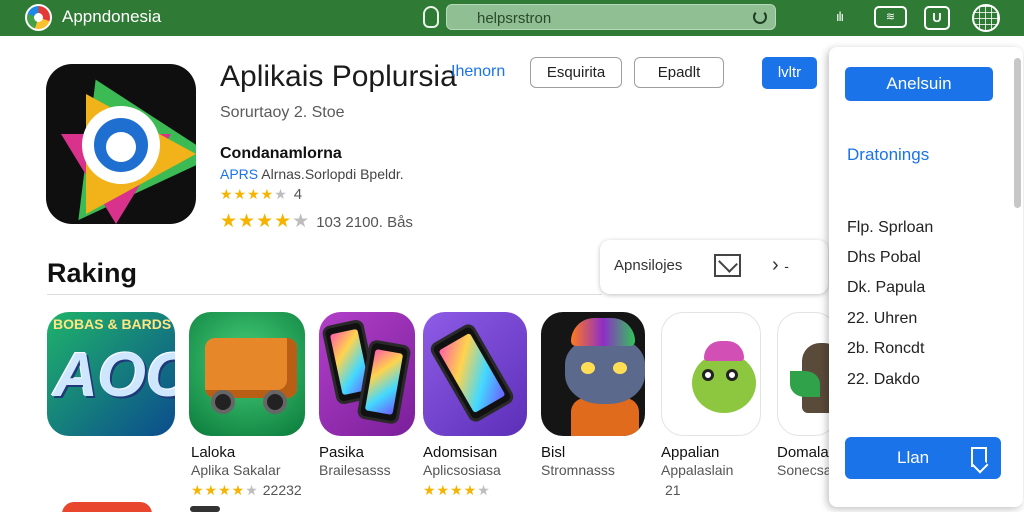 Image resolution: width=1024 pixels, height=512 pixels. What do you see at coordinates (553, 452) in the screenshot?
I see `app-card-name: Bisl` at bounding box center [553, 452].